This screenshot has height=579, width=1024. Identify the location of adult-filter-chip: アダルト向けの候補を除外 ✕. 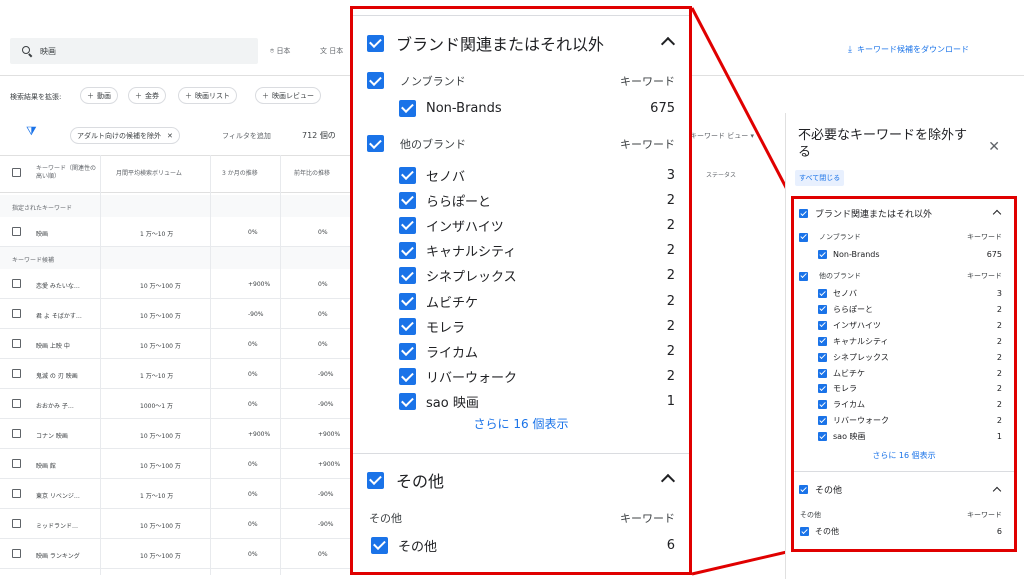
(125, 135).